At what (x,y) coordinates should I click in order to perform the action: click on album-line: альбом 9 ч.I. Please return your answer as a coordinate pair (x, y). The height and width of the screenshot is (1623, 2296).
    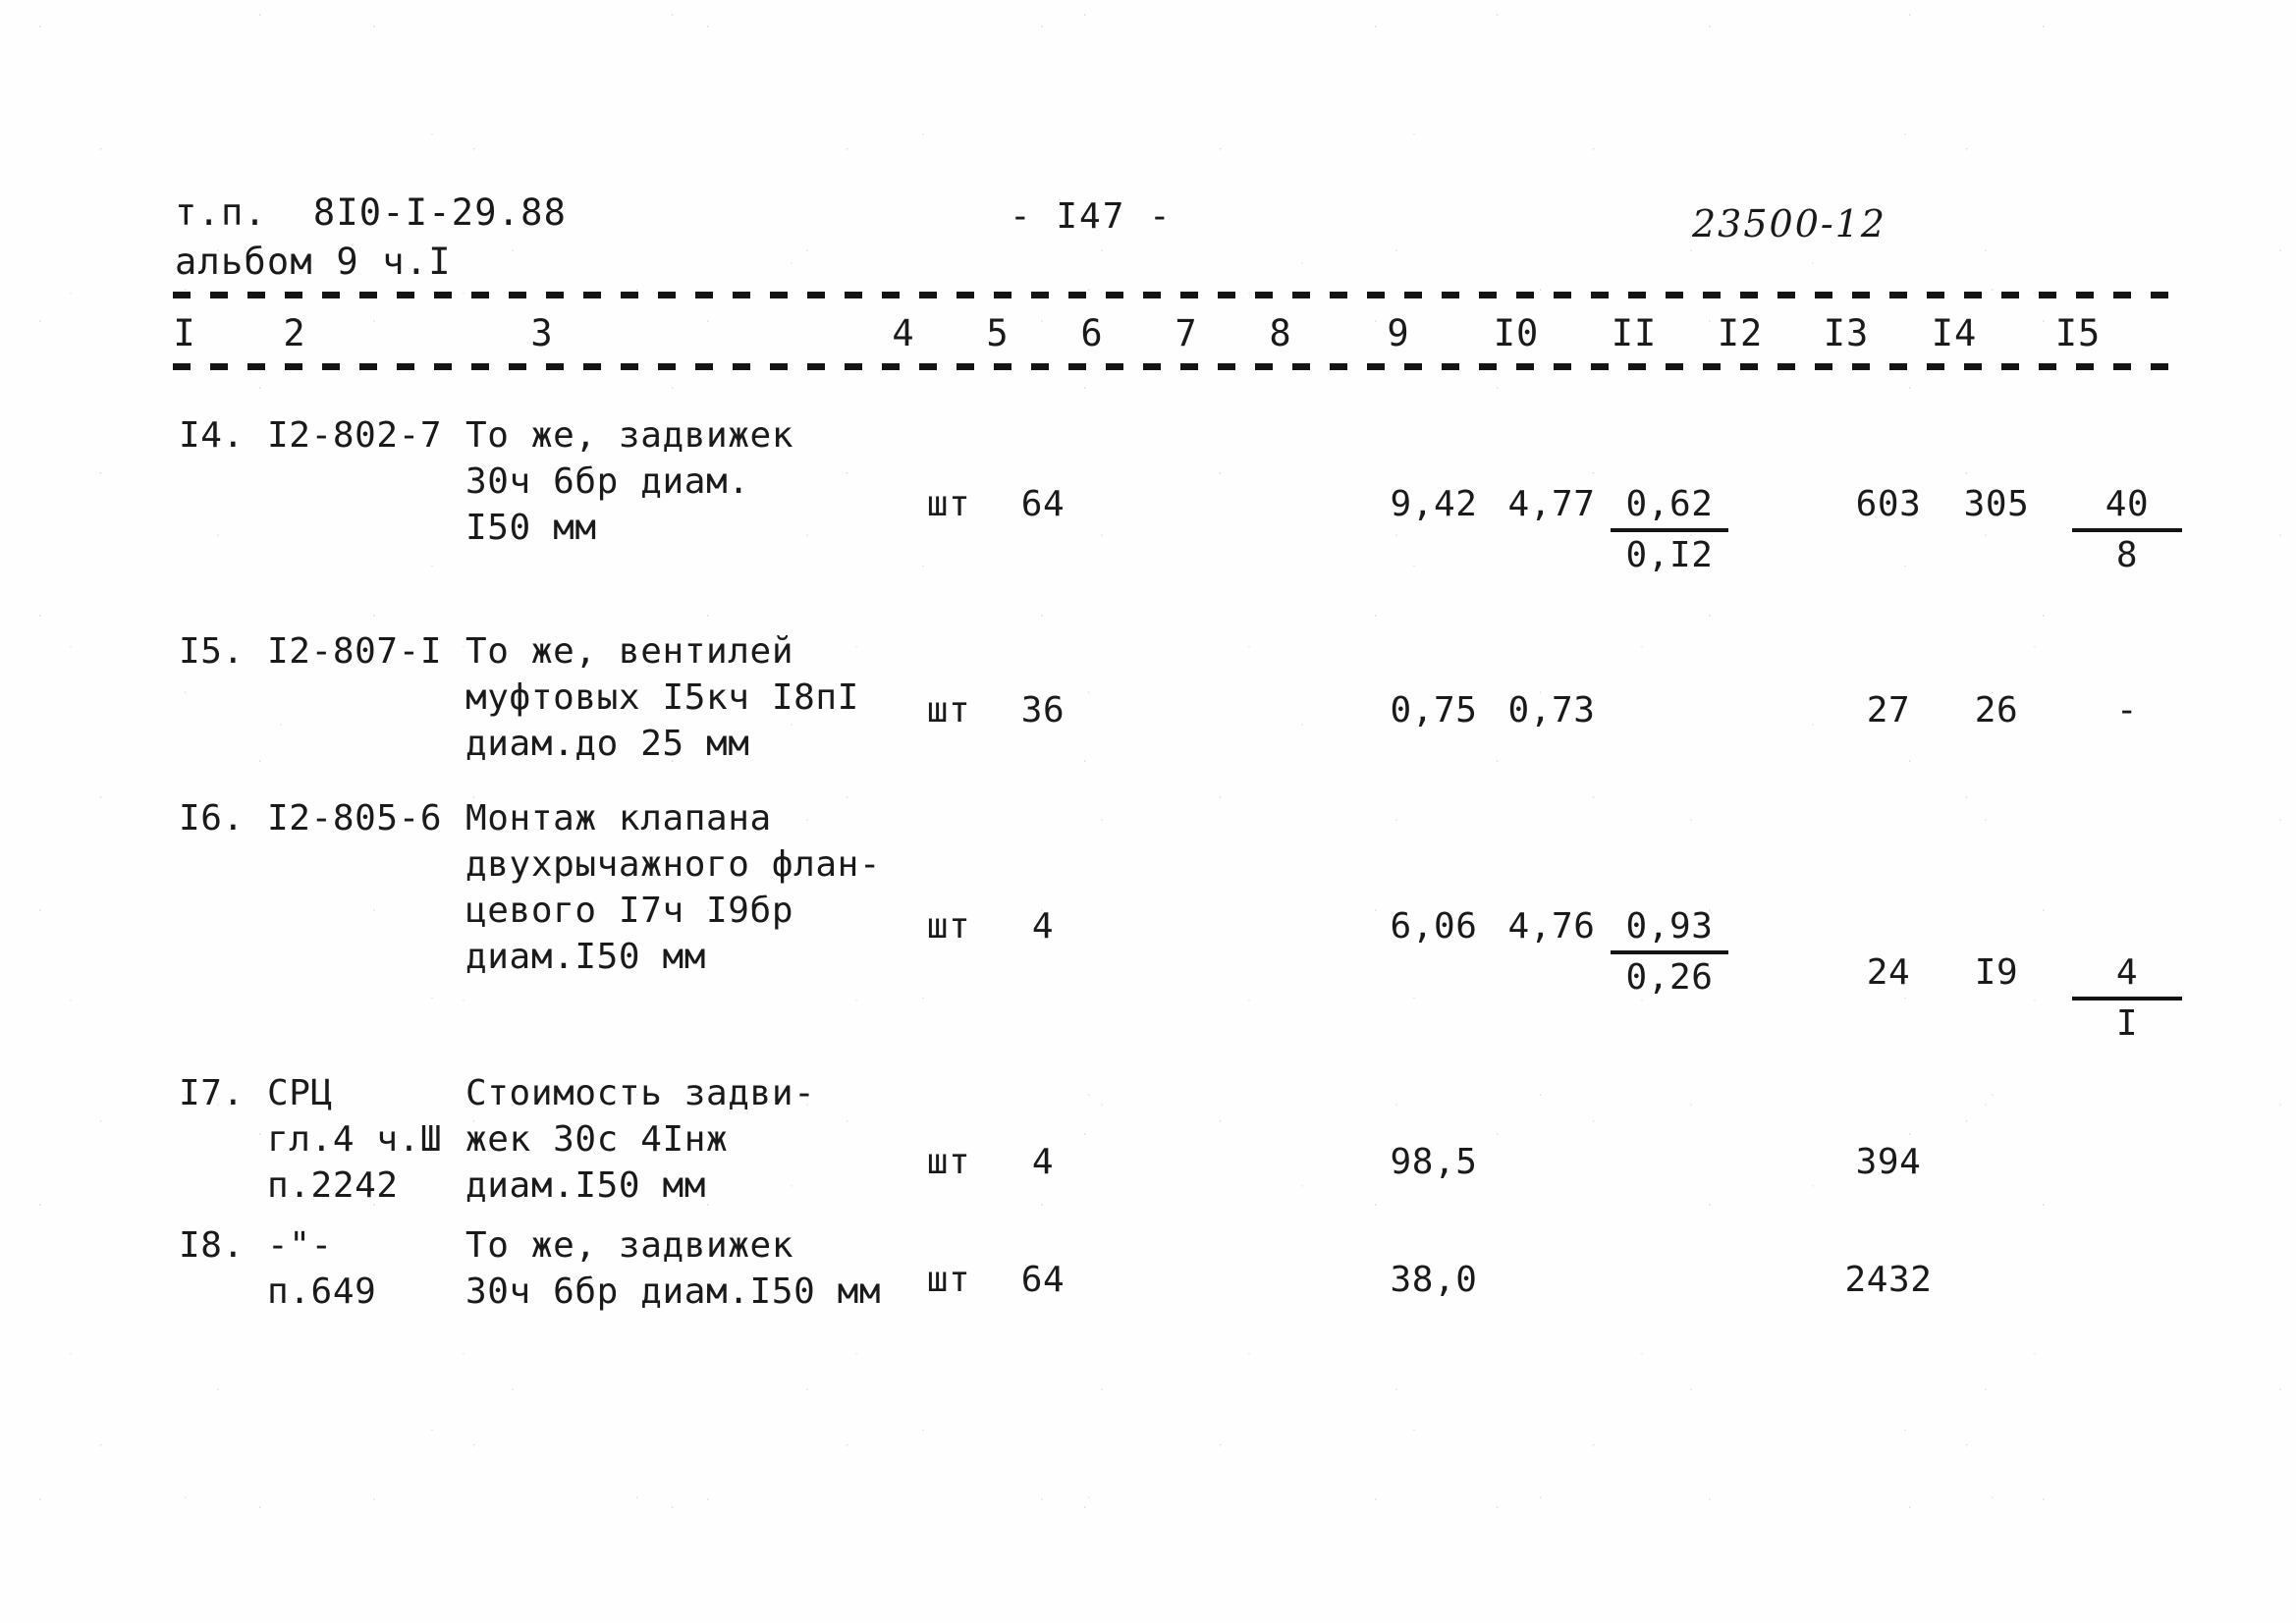
    Looking at the image, I should click on (313, 262).